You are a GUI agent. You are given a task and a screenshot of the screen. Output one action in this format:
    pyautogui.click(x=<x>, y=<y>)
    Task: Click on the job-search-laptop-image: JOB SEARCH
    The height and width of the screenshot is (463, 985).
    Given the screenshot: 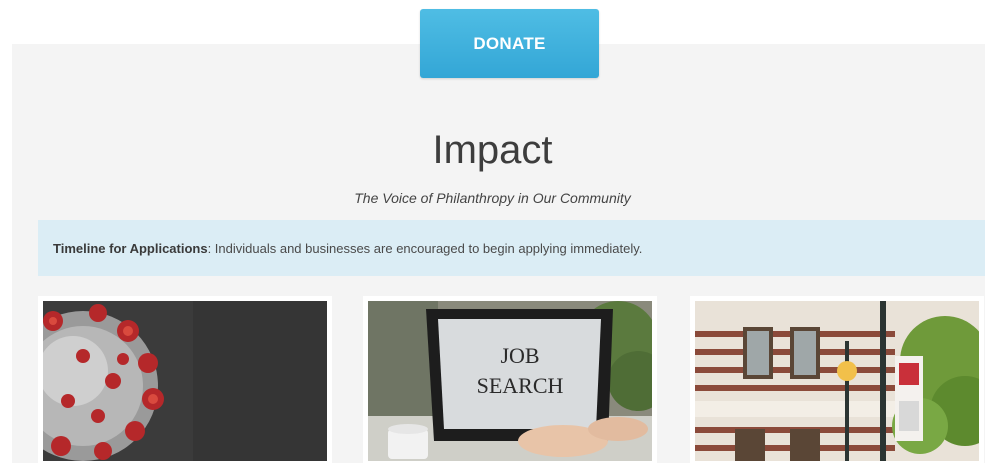 What is the action you would take?
    pyautogui.click(x=510, y=381)
    